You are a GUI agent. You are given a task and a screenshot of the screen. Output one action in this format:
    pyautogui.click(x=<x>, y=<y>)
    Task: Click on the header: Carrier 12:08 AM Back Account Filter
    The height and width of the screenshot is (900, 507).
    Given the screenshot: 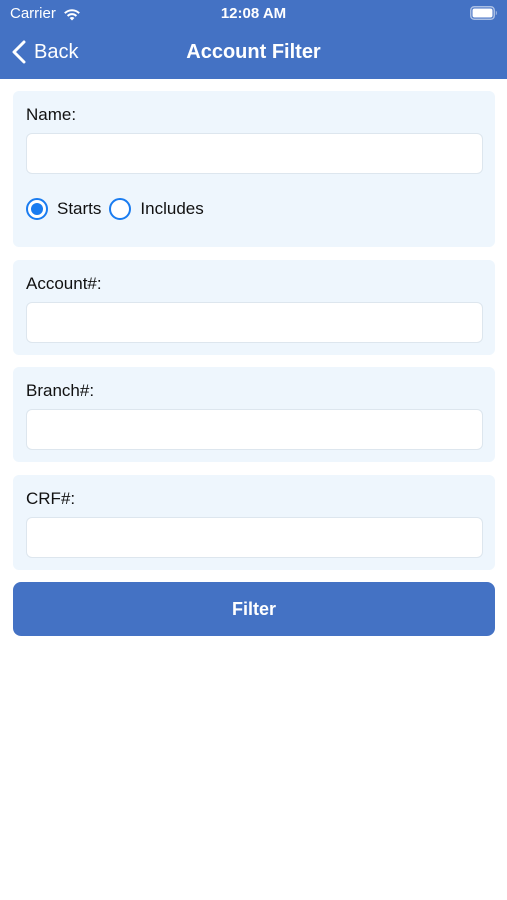 What is the action you would take?
    pyautogui.click(x=253, y=39)
    